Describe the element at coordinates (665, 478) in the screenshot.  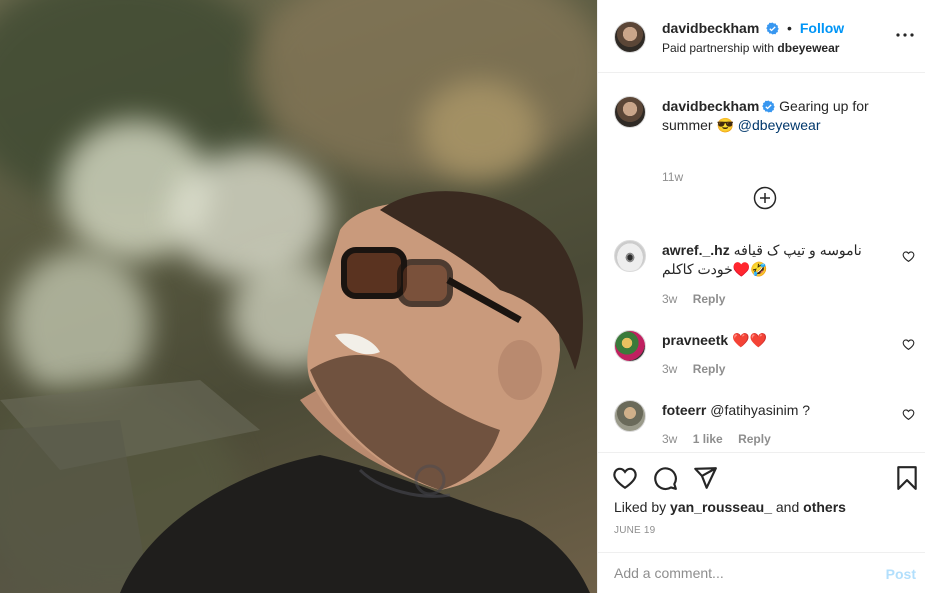
I see `comment-bubble-icon` at that location.